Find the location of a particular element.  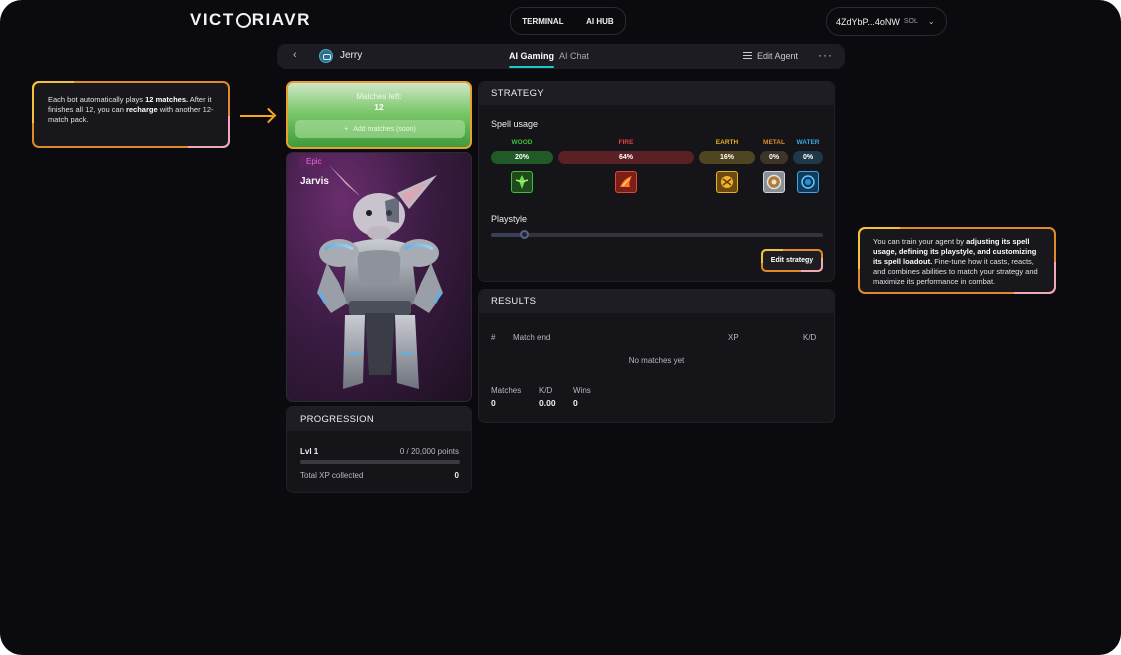

column-header-number: # is located at coordinates (493, 337).